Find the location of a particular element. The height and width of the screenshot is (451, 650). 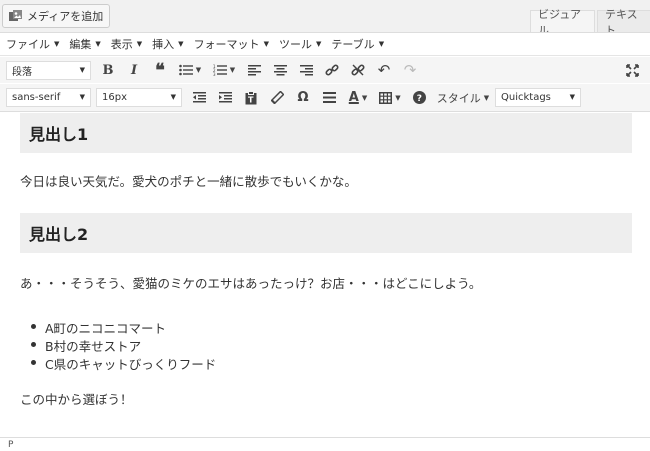

unlink-icon is located at coordinates (358, 70).